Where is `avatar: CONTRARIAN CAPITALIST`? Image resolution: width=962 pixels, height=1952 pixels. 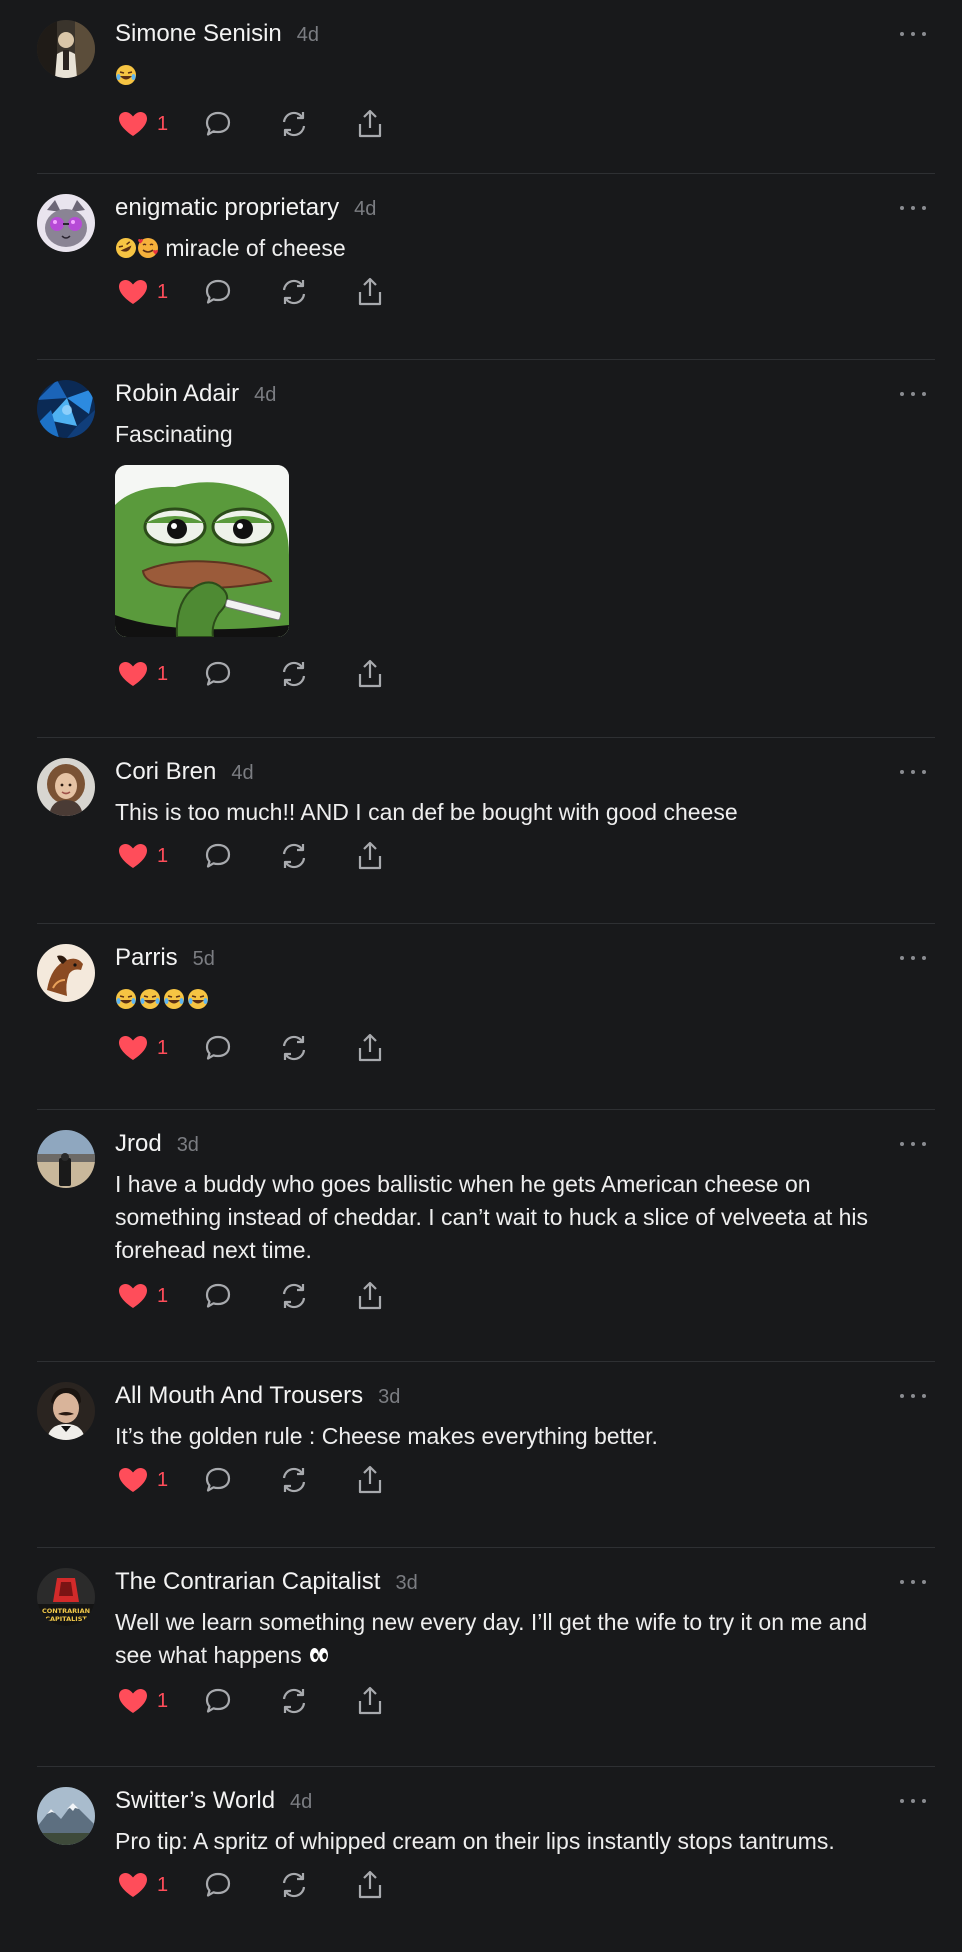 avatar: CONTRARIAN CAPITALIST is located at coordinates (66, 1597).